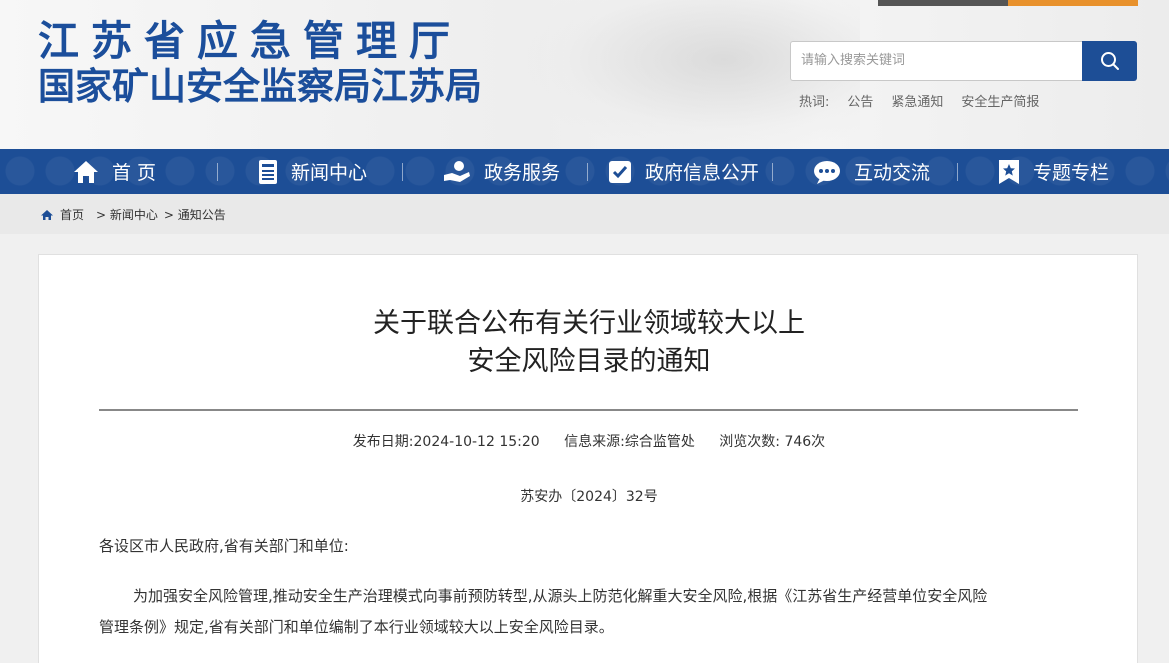  Describe the element at coordinates (936, 61) in the screenshot. I see `search-input: 请输入搜索关键词` at that location.